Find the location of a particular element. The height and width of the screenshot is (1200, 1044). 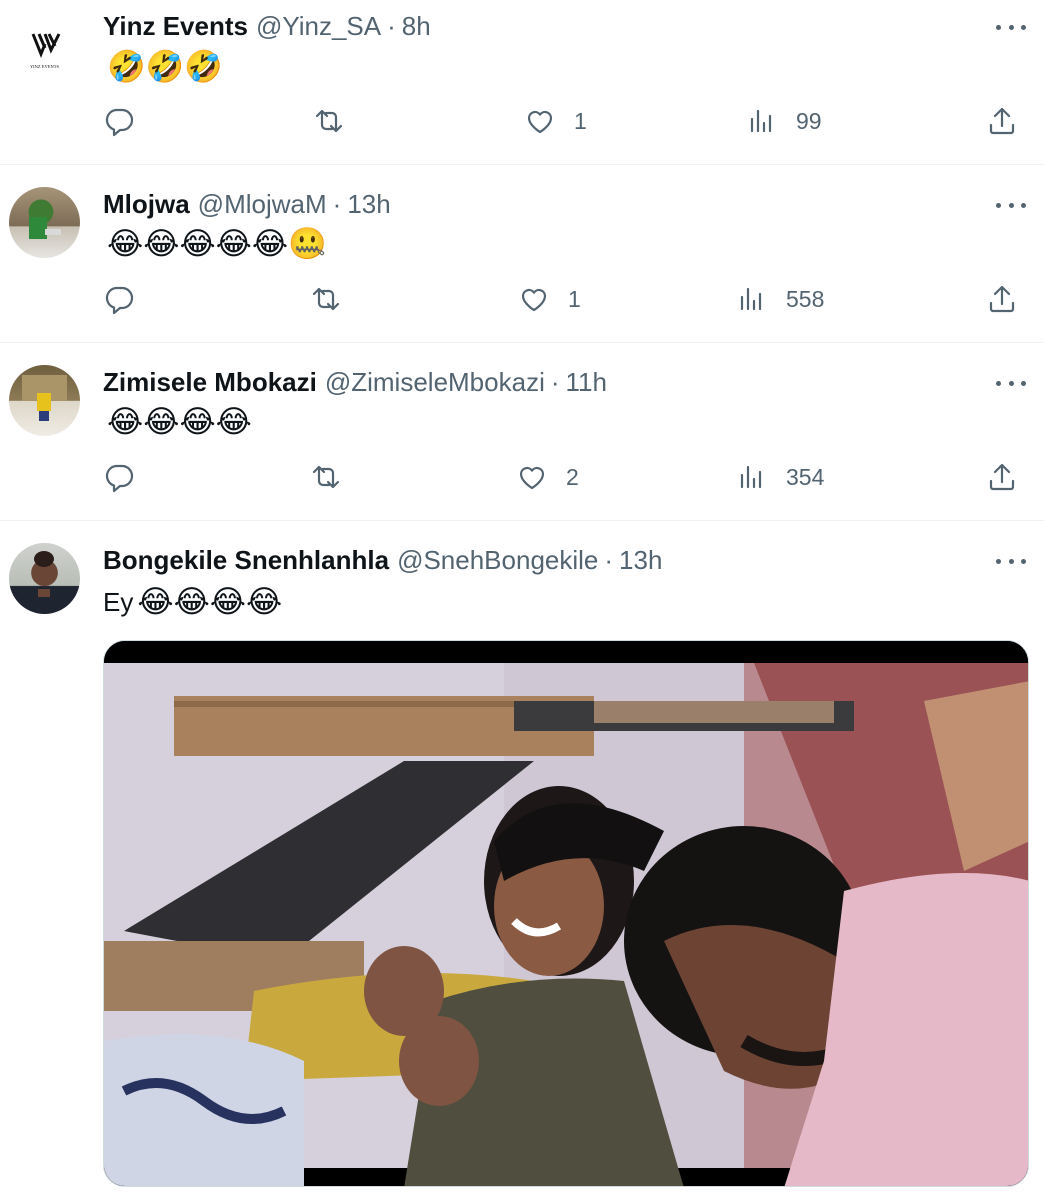

tweet-header: Yinz Events @Yinz_SA · 8h is located at coordinates (267, 26).